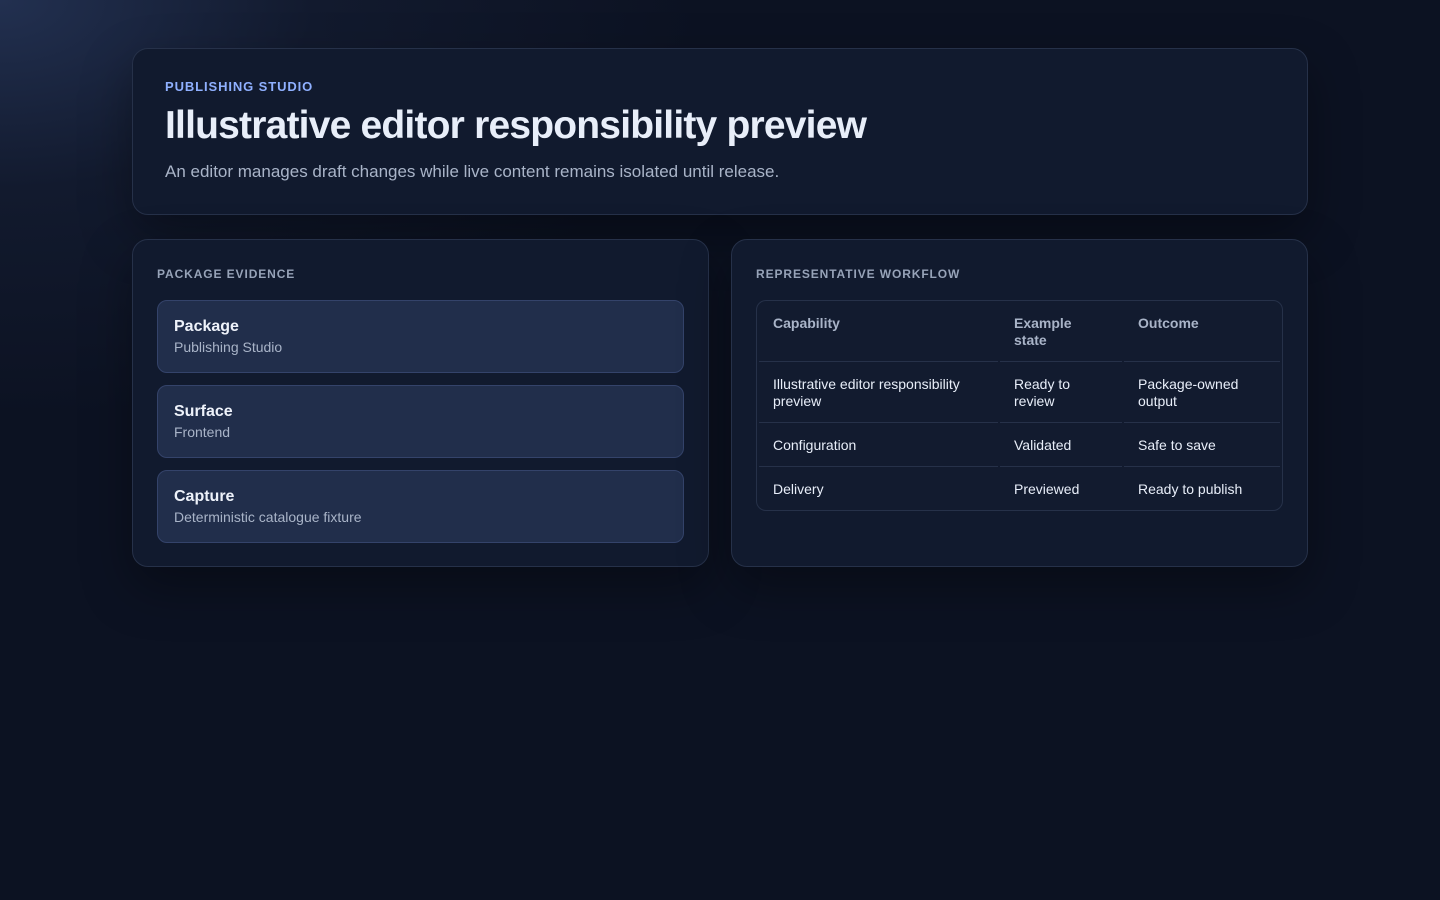  I want to click on evidence-item-capture: Capture Deterministic catalogue fixture, so click(420, 506).